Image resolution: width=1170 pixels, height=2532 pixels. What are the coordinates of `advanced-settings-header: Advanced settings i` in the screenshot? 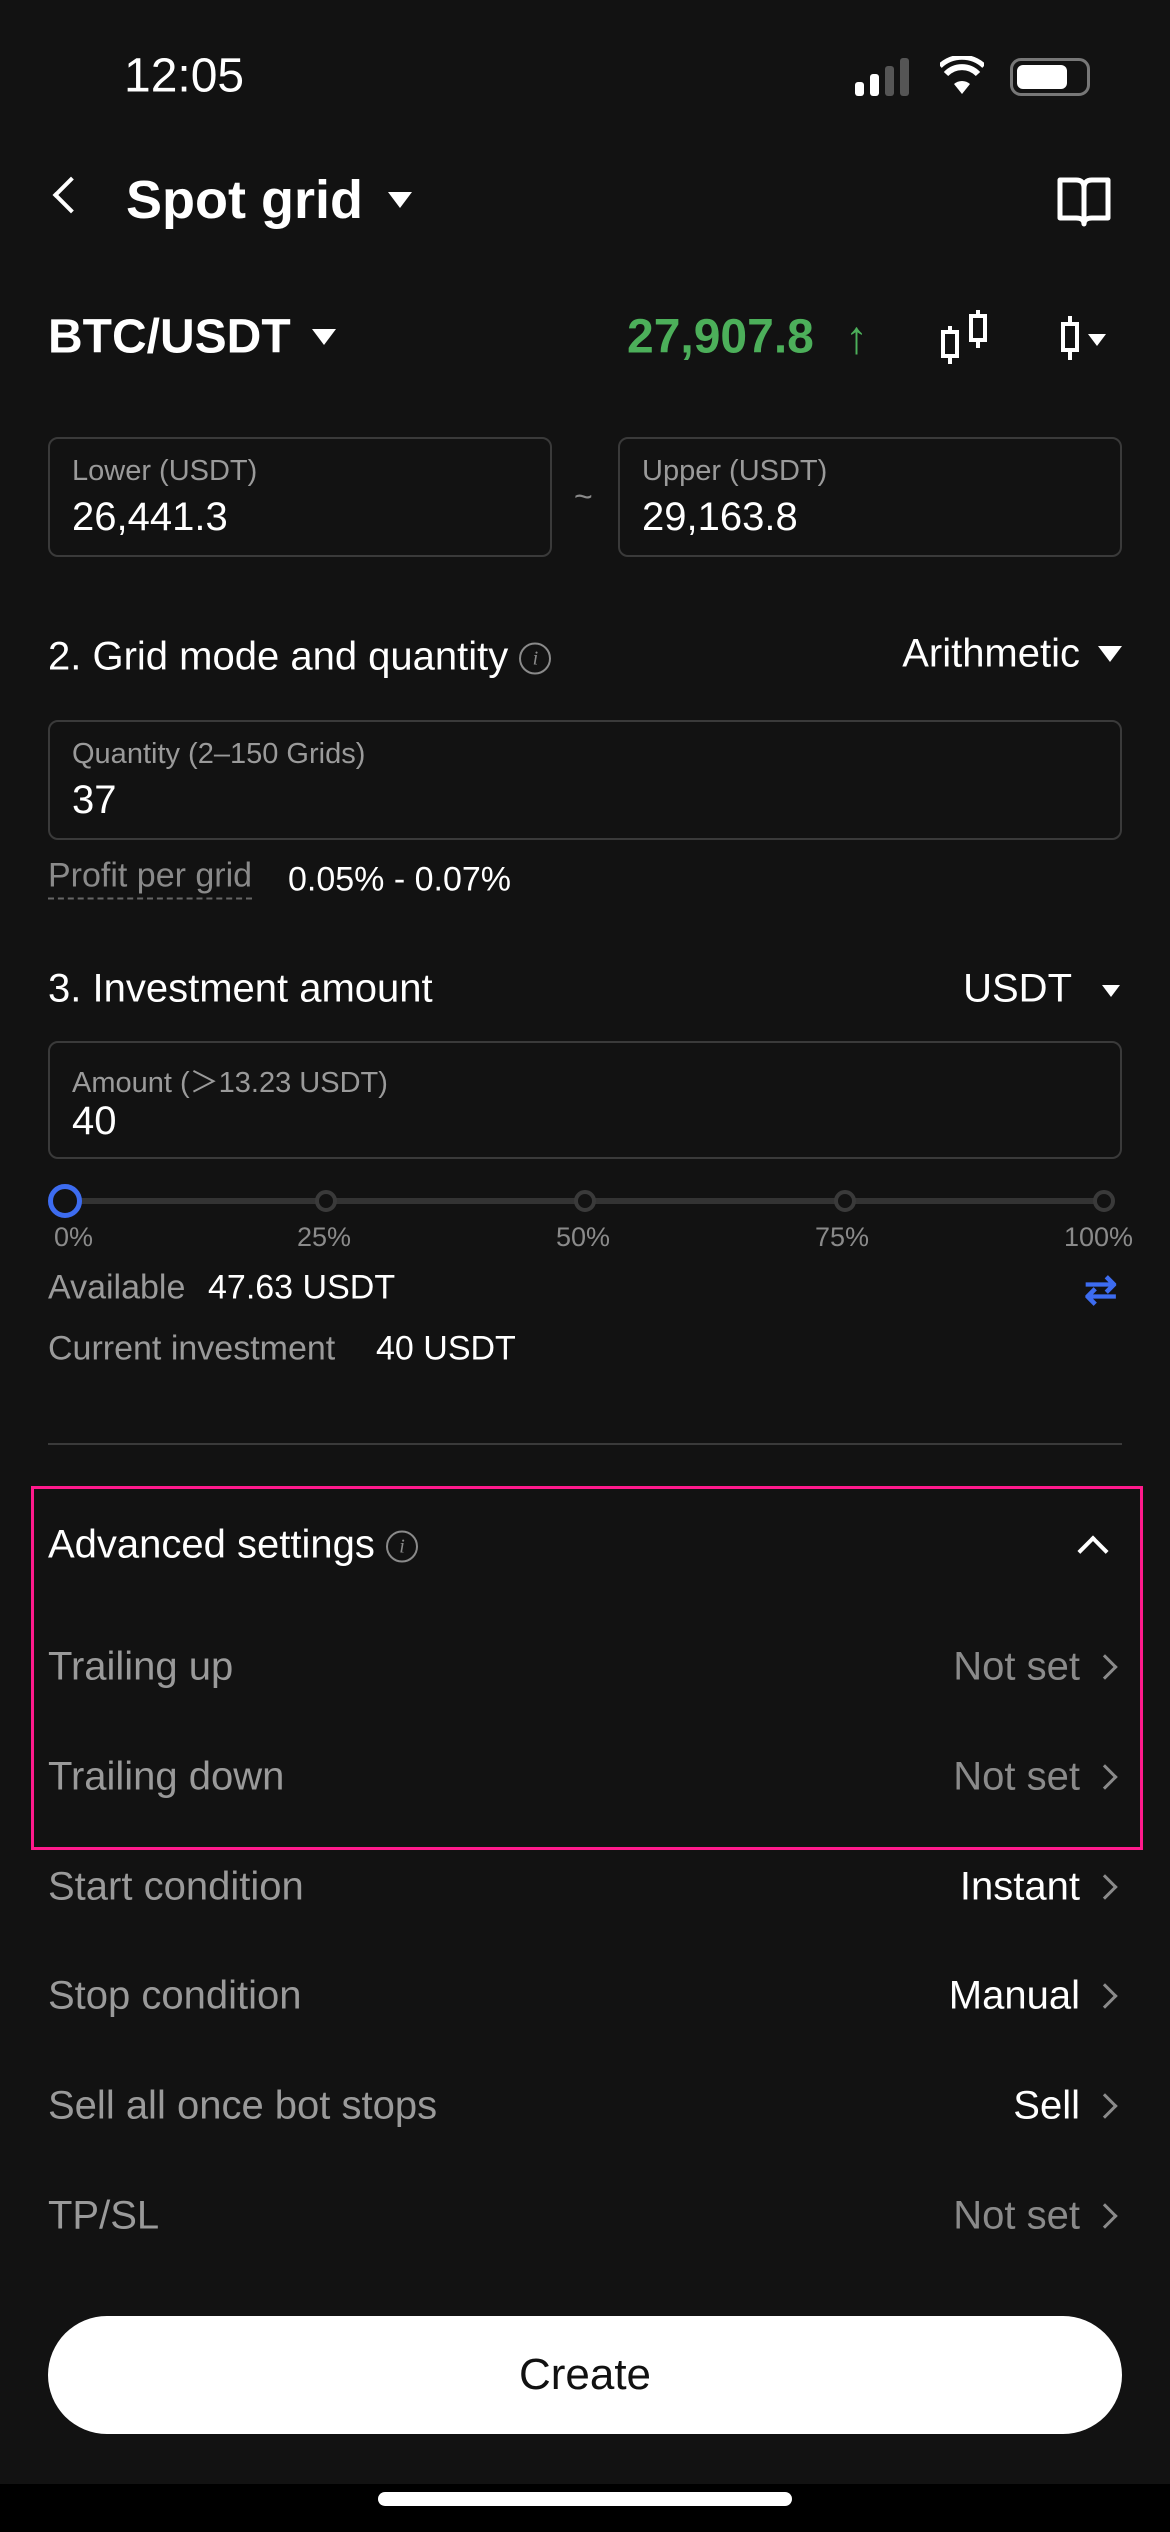 It's located at (233, 1545).